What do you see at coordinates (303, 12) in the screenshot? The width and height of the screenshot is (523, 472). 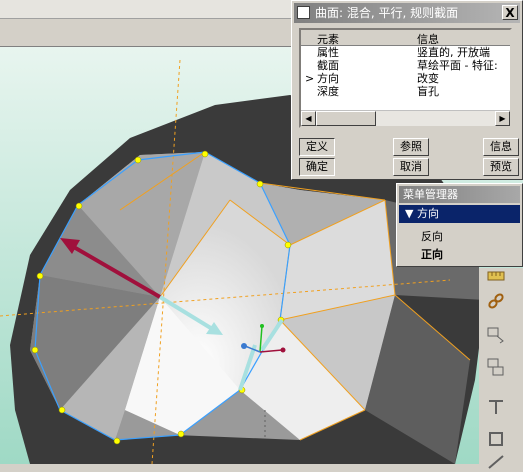 I see `window-icon` at bounding box center [303, 12].